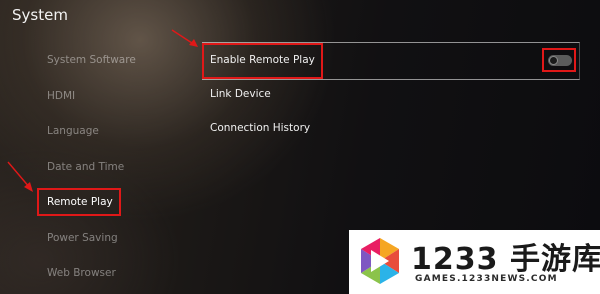 This screenshot has width=600, height=294. I want to click on watermark-brand-text: 1233 手游库, so click(505, 259).